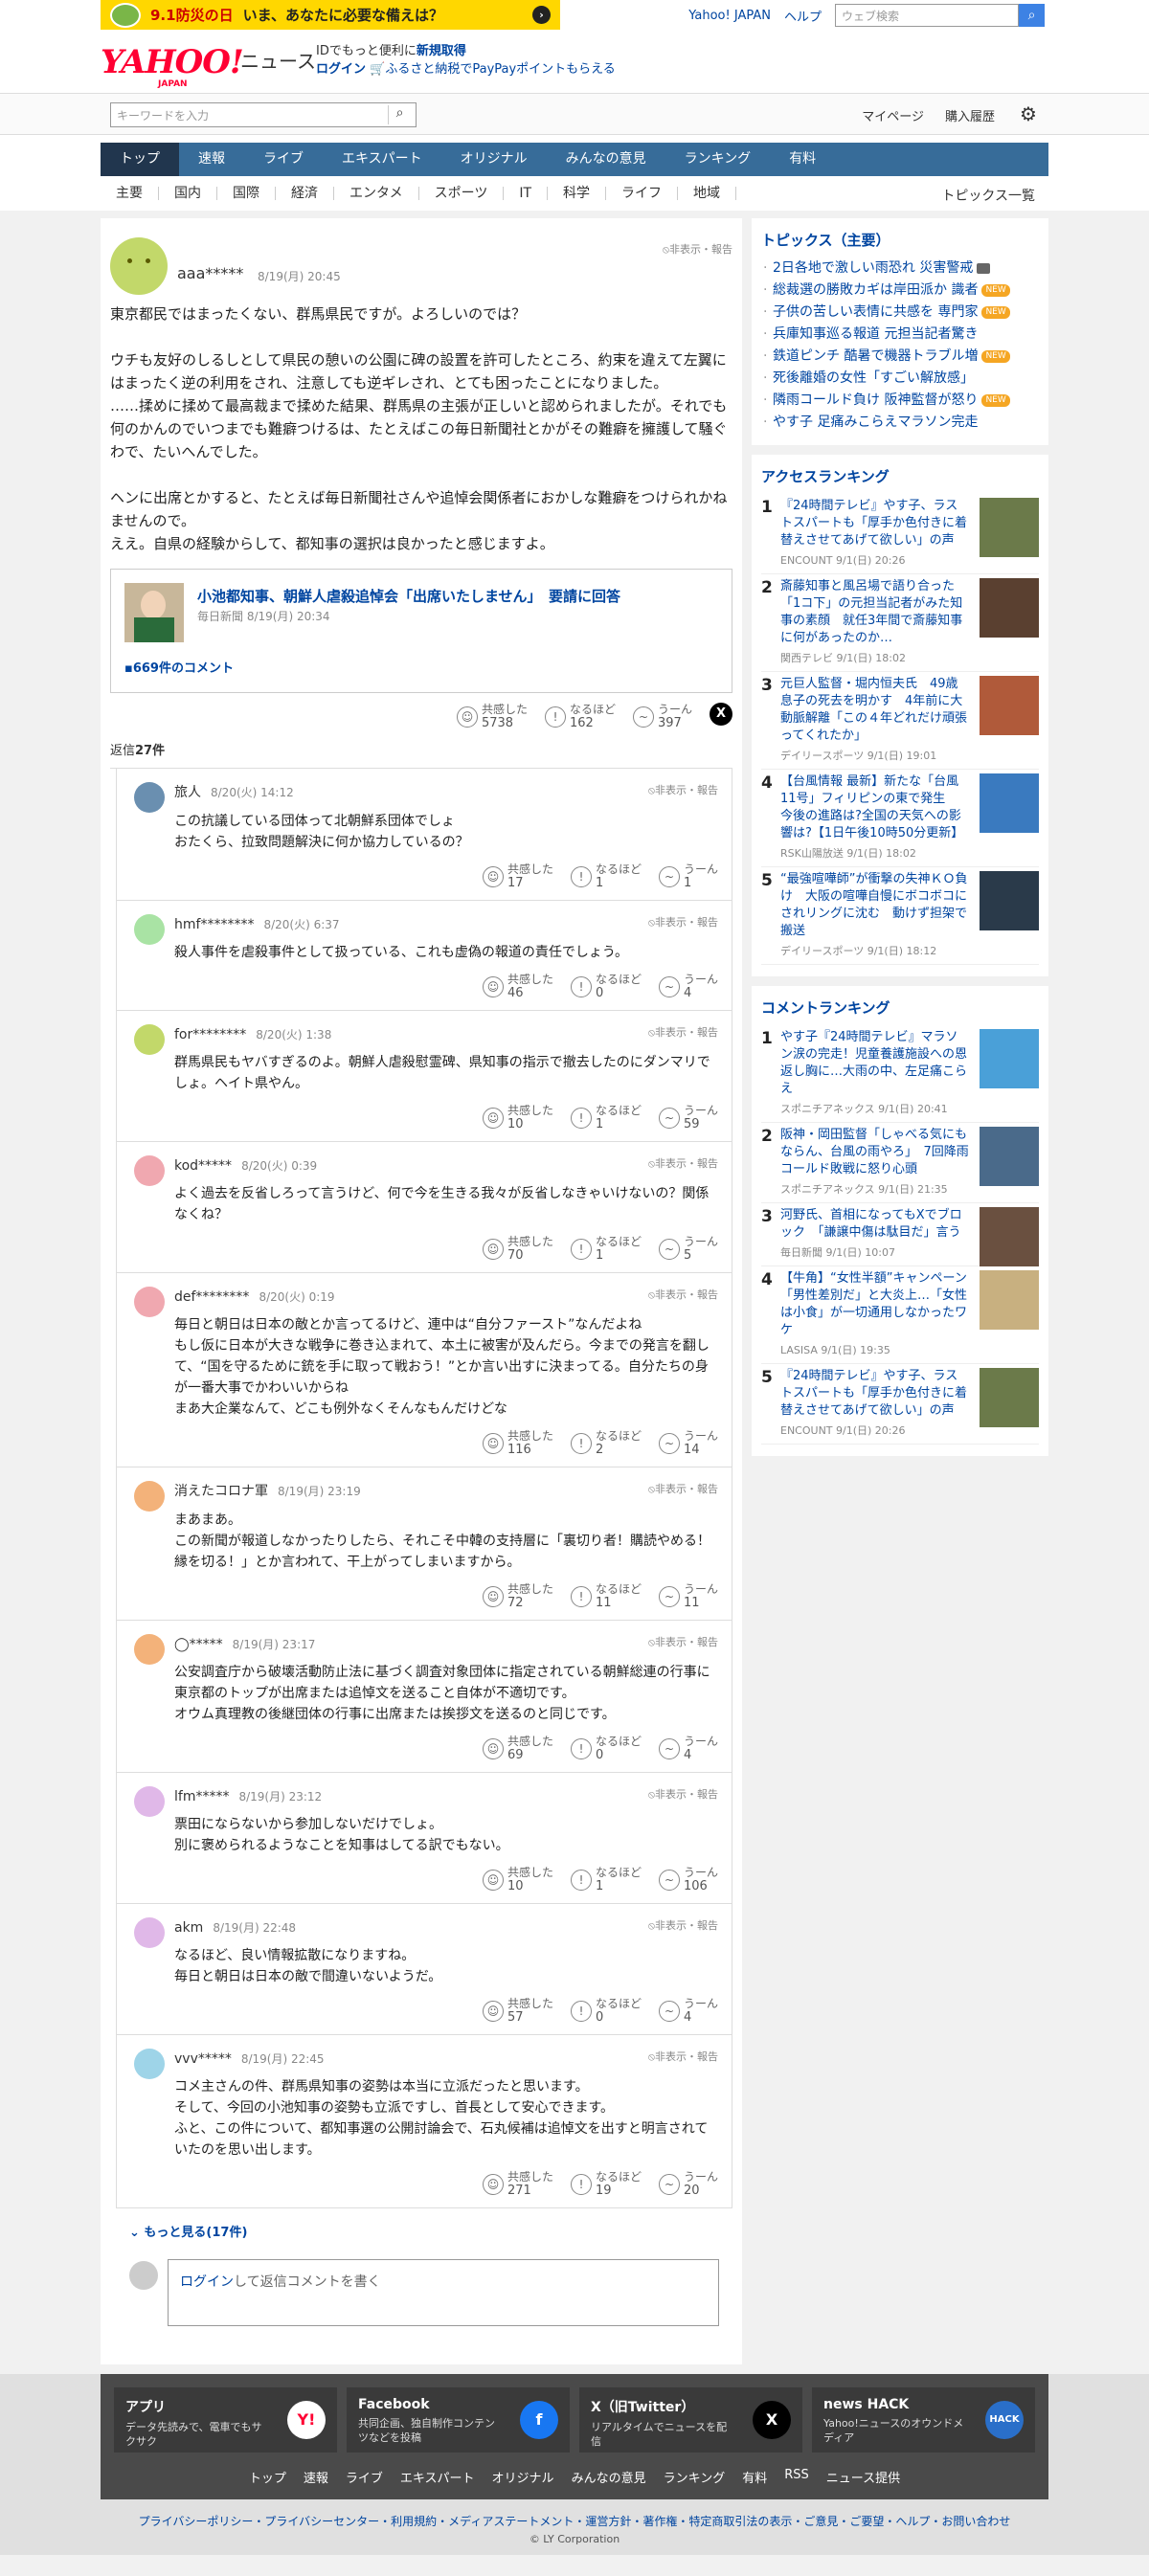  Describe the element at coordinates (284, 160) in the screenshot. I see `nav-item-live: ライブ` at that location.